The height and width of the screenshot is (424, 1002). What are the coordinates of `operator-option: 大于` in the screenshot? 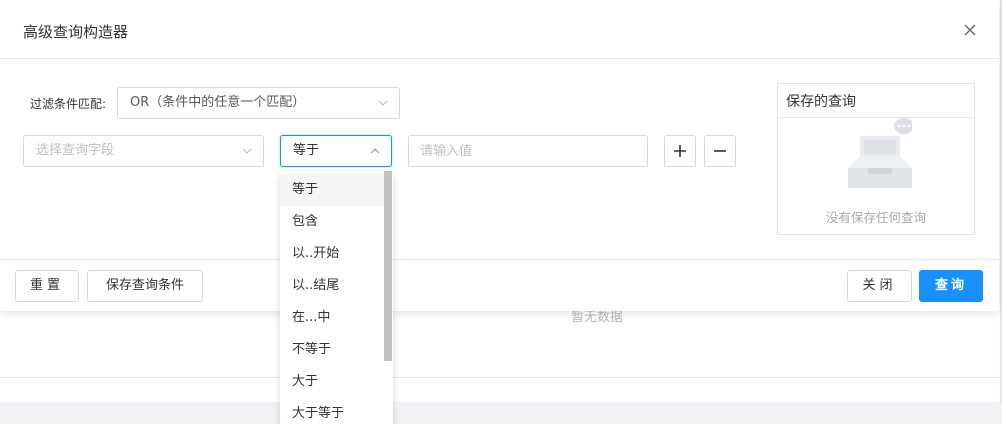 It's located at (332, 382).